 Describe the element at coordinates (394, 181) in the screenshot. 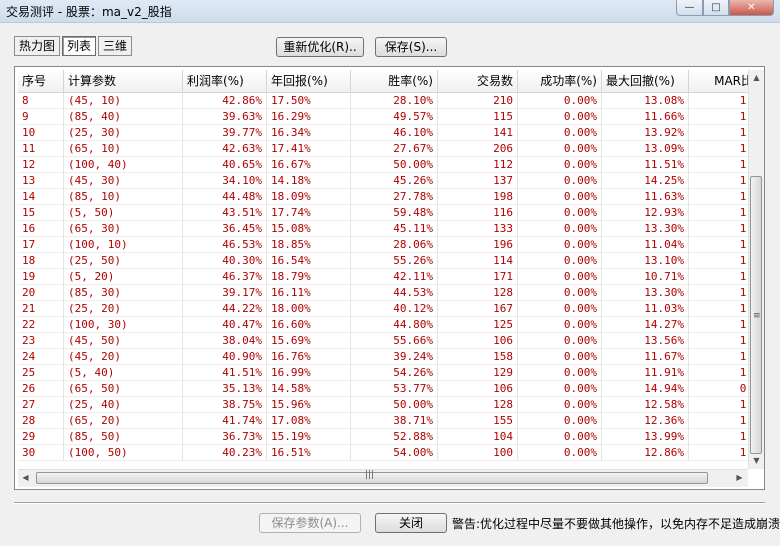

I see `cell-win-rate: 45.26%` at that location.